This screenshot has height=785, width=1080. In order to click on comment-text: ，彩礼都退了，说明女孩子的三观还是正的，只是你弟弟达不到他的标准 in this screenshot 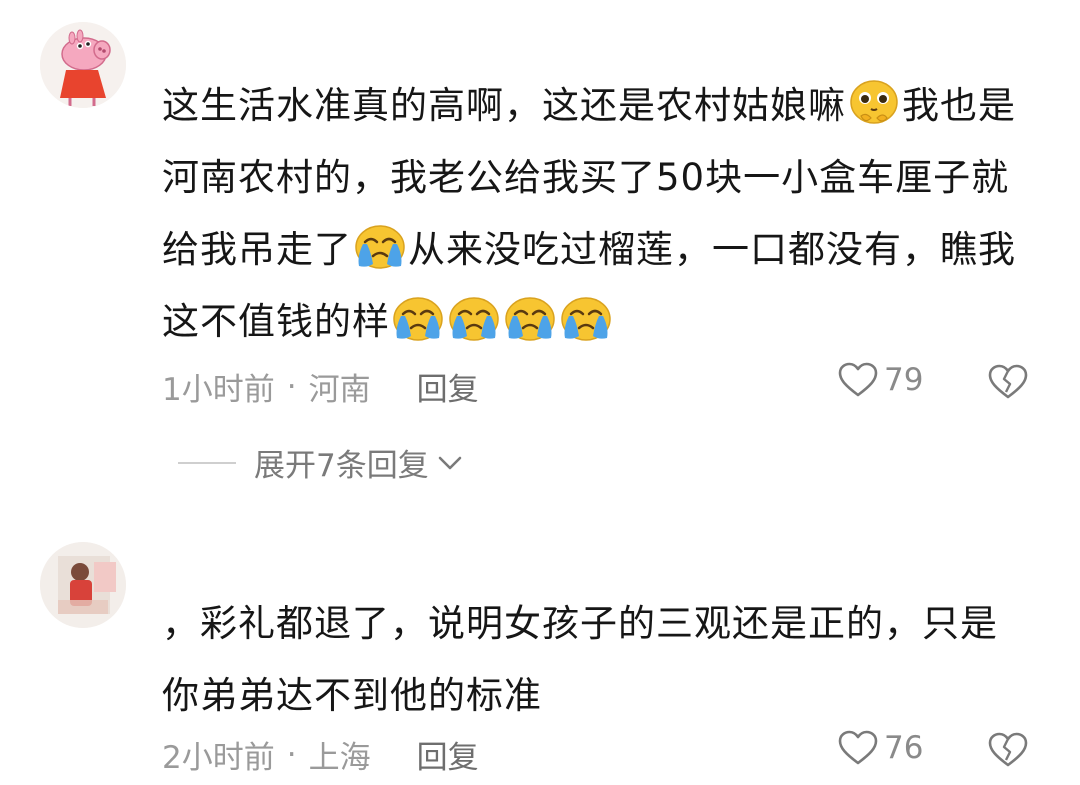, I will do `click(597, 660)`.